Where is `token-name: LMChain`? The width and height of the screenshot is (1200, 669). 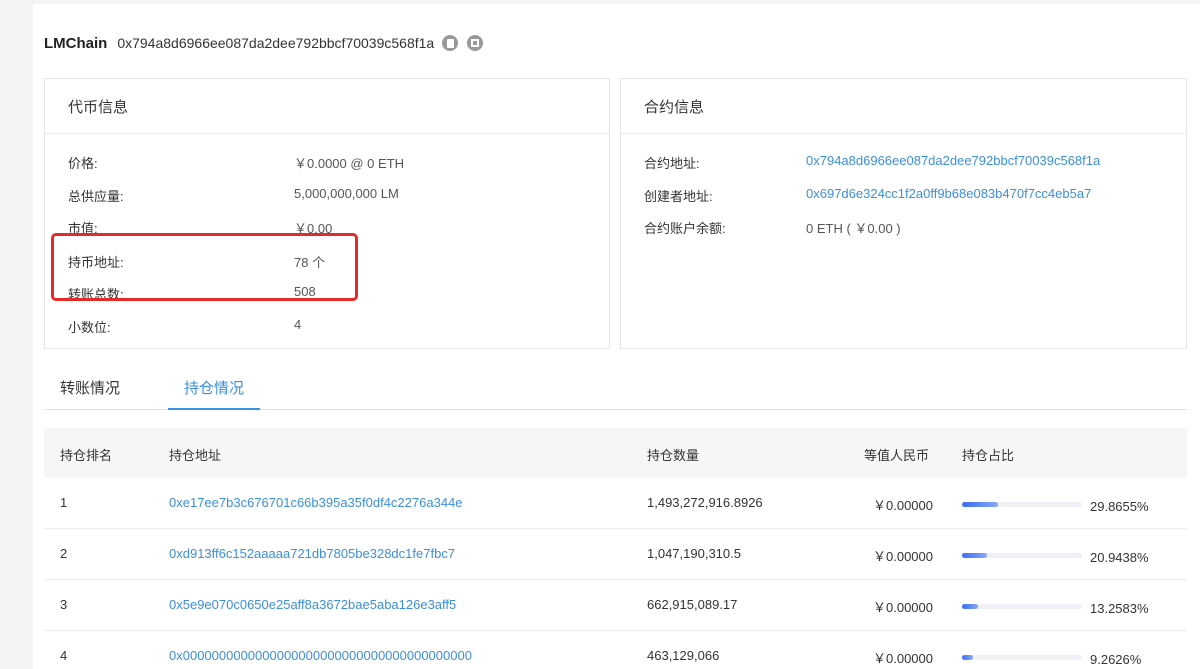
token-name: LMChain is located at coordinates (76, 43).